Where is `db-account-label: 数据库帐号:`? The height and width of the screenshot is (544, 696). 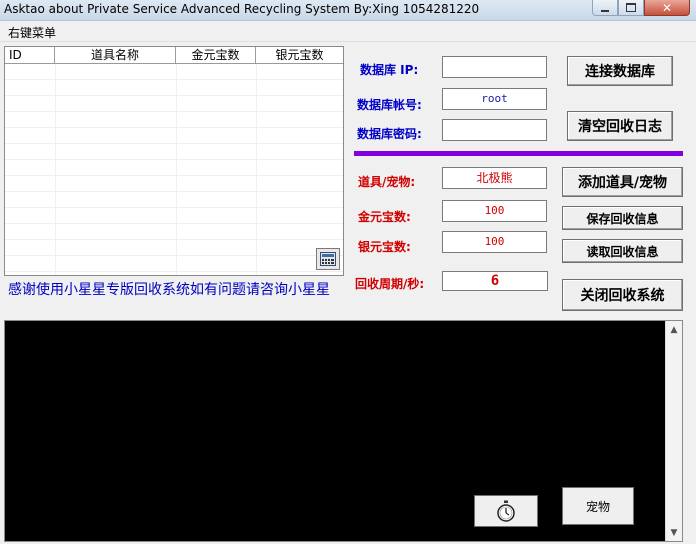 db-account-label: 数据库帐号: is located at coordinates (389, 105).